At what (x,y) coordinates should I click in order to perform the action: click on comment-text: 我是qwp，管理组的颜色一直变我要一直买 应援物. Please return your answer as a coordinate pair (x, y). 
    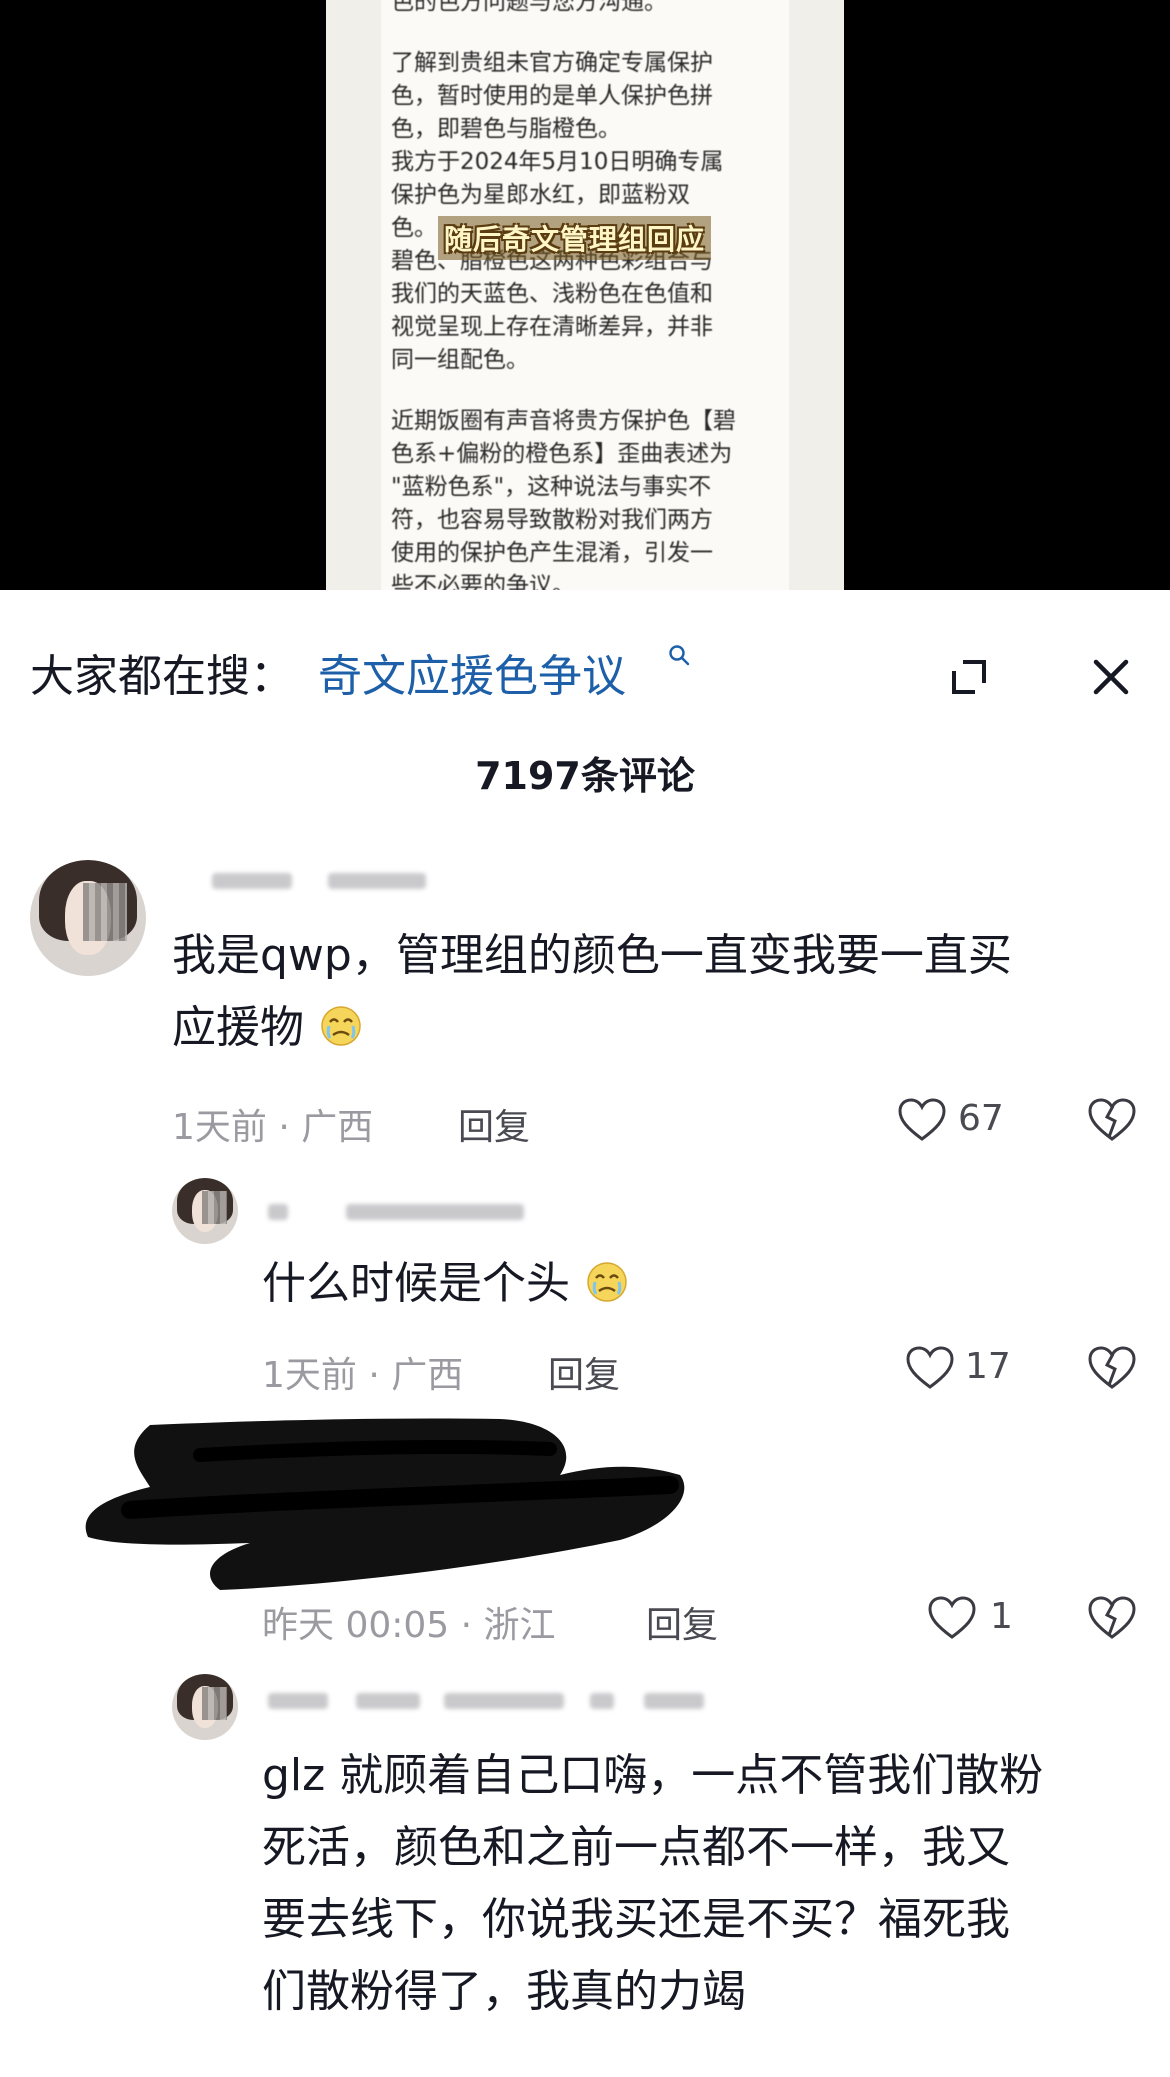
    Looking at the image, I should click on (592, 991).